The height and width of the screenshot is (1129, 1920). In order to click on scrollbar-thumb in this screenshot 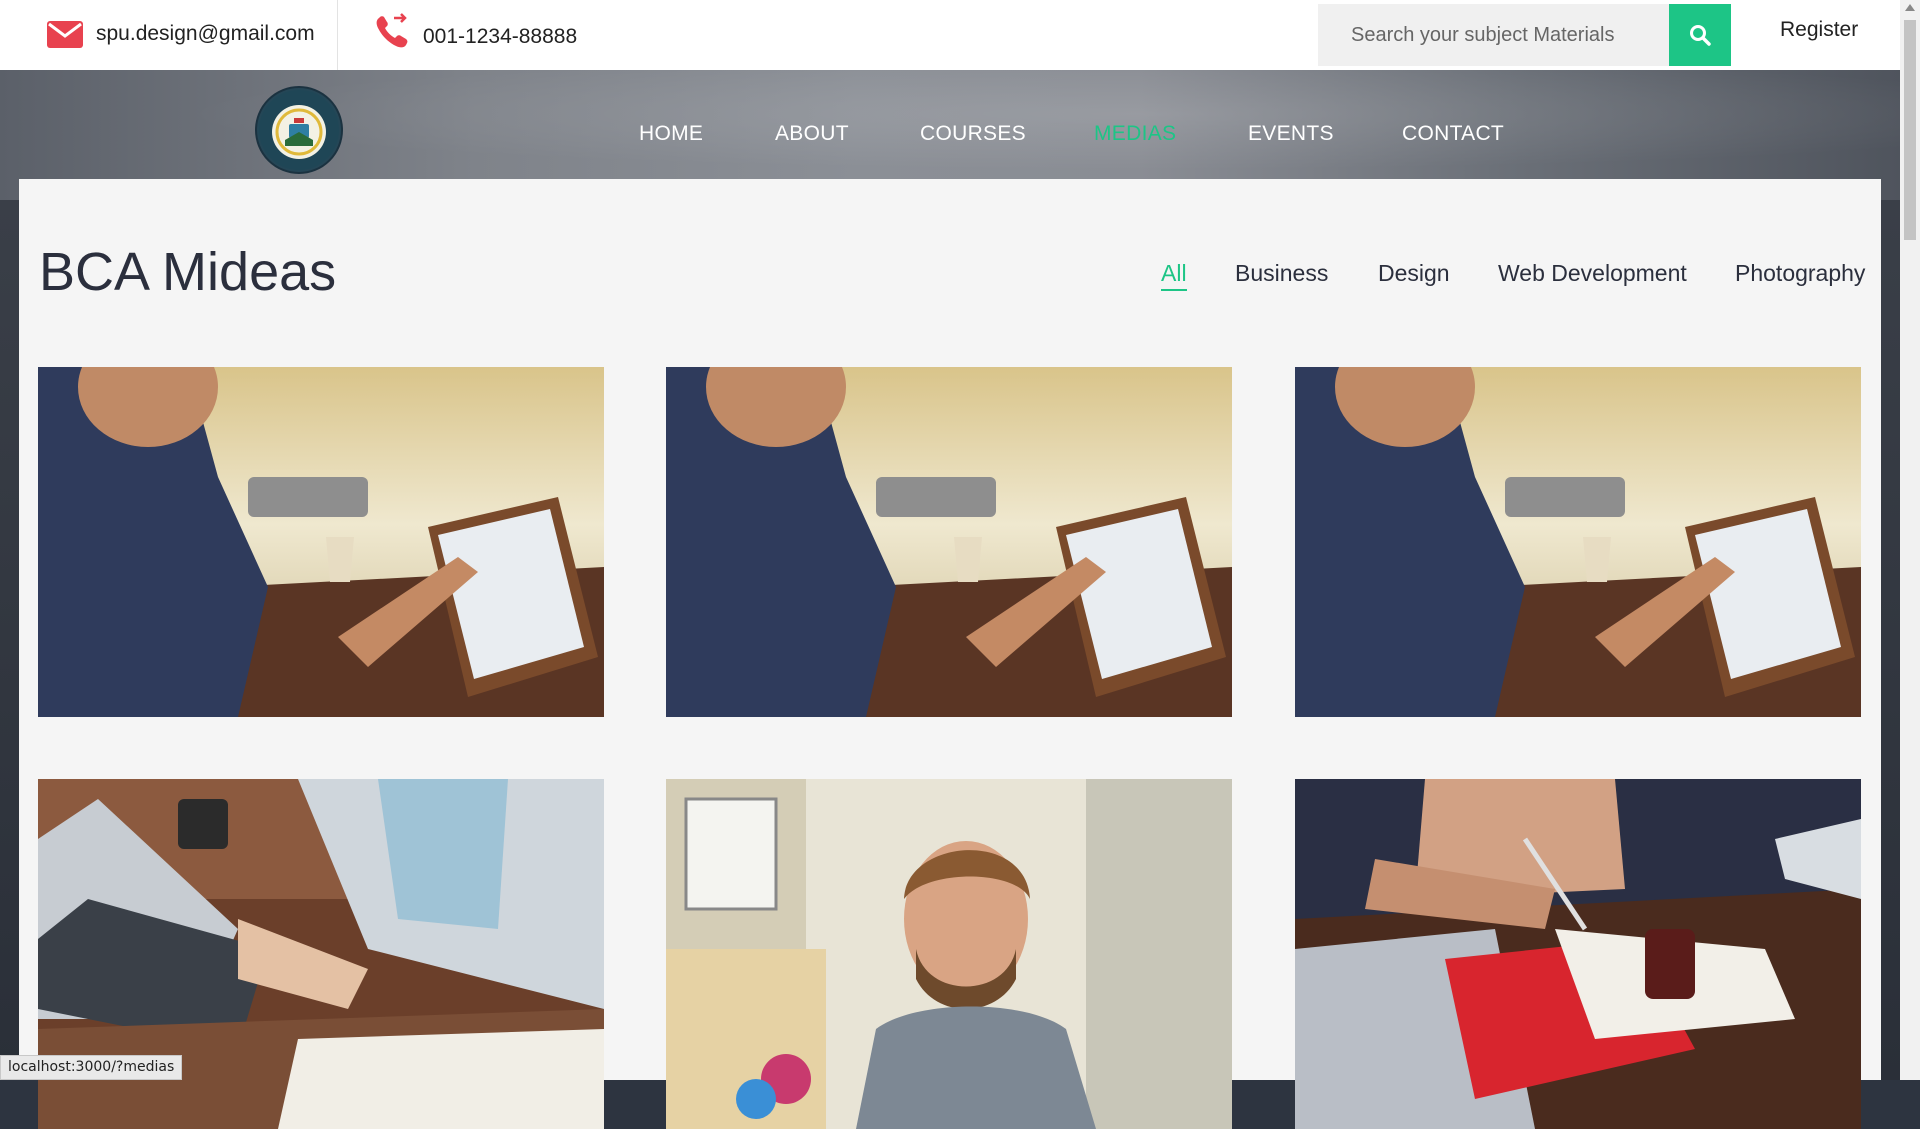, I will do `click(1910, 130)`.